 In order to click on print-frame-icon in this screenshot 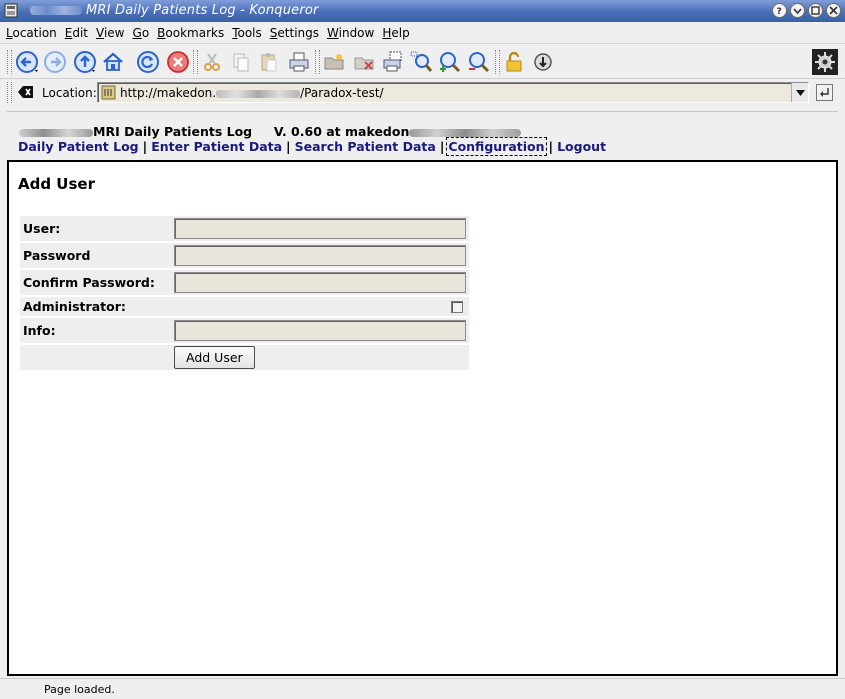, I will do `click(393, 62)`.